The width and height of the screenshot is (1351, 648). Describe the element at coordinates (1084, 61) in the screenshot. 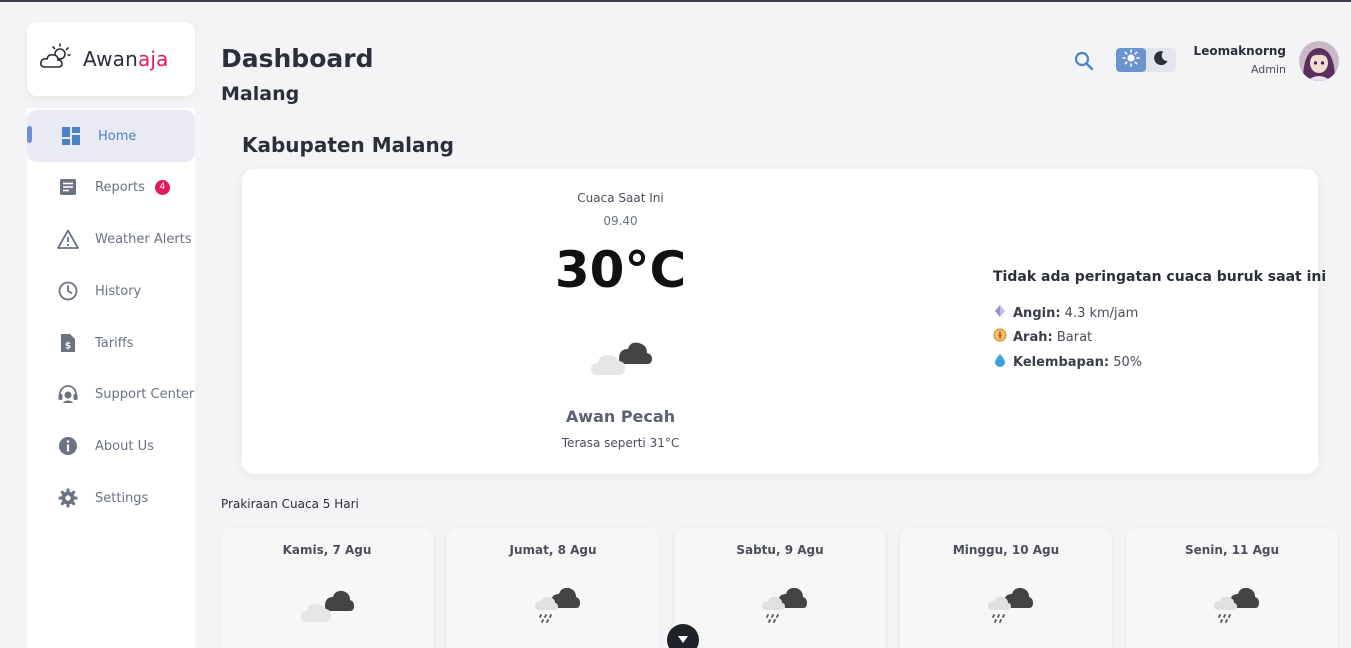

I see `search-button` at that location.